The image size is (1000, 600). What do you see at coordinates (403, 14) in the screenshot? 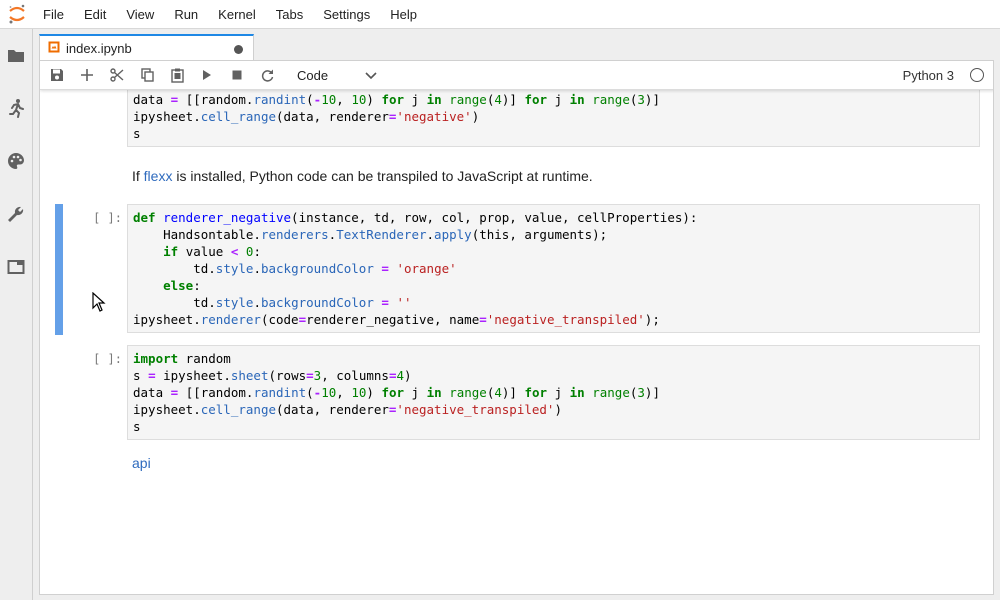
I see `menu-help: Help` at bounding box center [403, 14].